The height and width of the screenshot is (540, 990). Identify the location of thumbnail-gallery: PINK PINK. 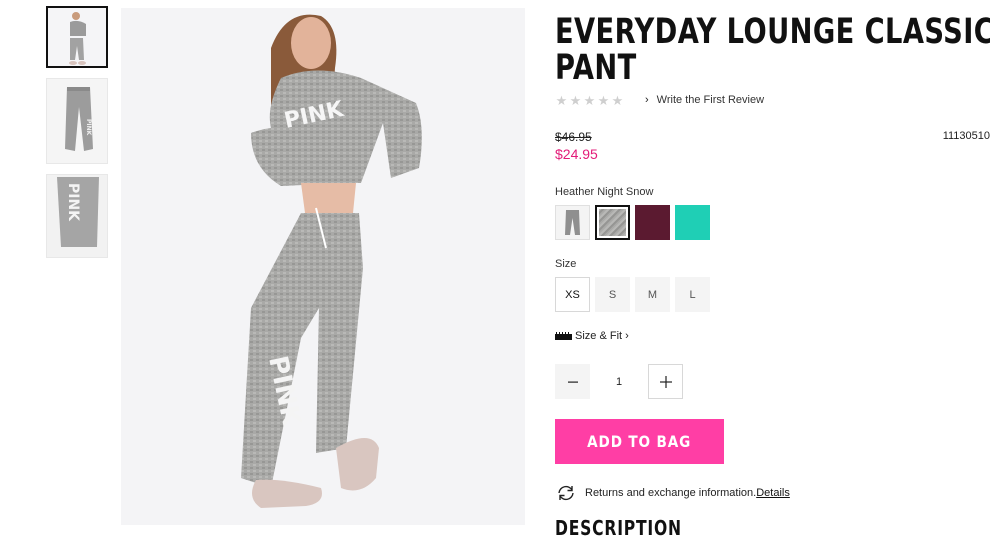
(78, 137).